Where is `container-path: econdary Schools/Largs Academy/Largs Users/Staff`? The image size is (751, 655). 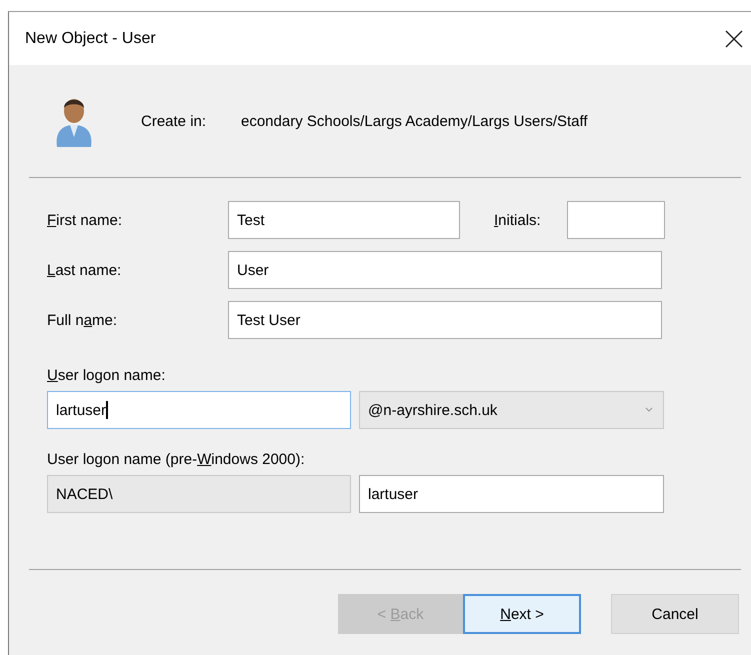
container-path: econdary Schools/Largs Academy/Largs Users/Staff is located at coordinates (414, 121).